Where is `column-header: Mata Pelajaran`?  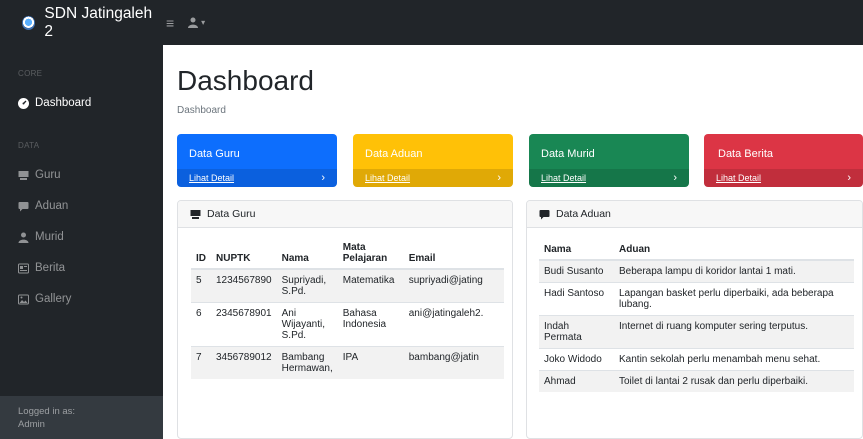
column-header: Mata Pelajaran is located at coordinates (370, 254).